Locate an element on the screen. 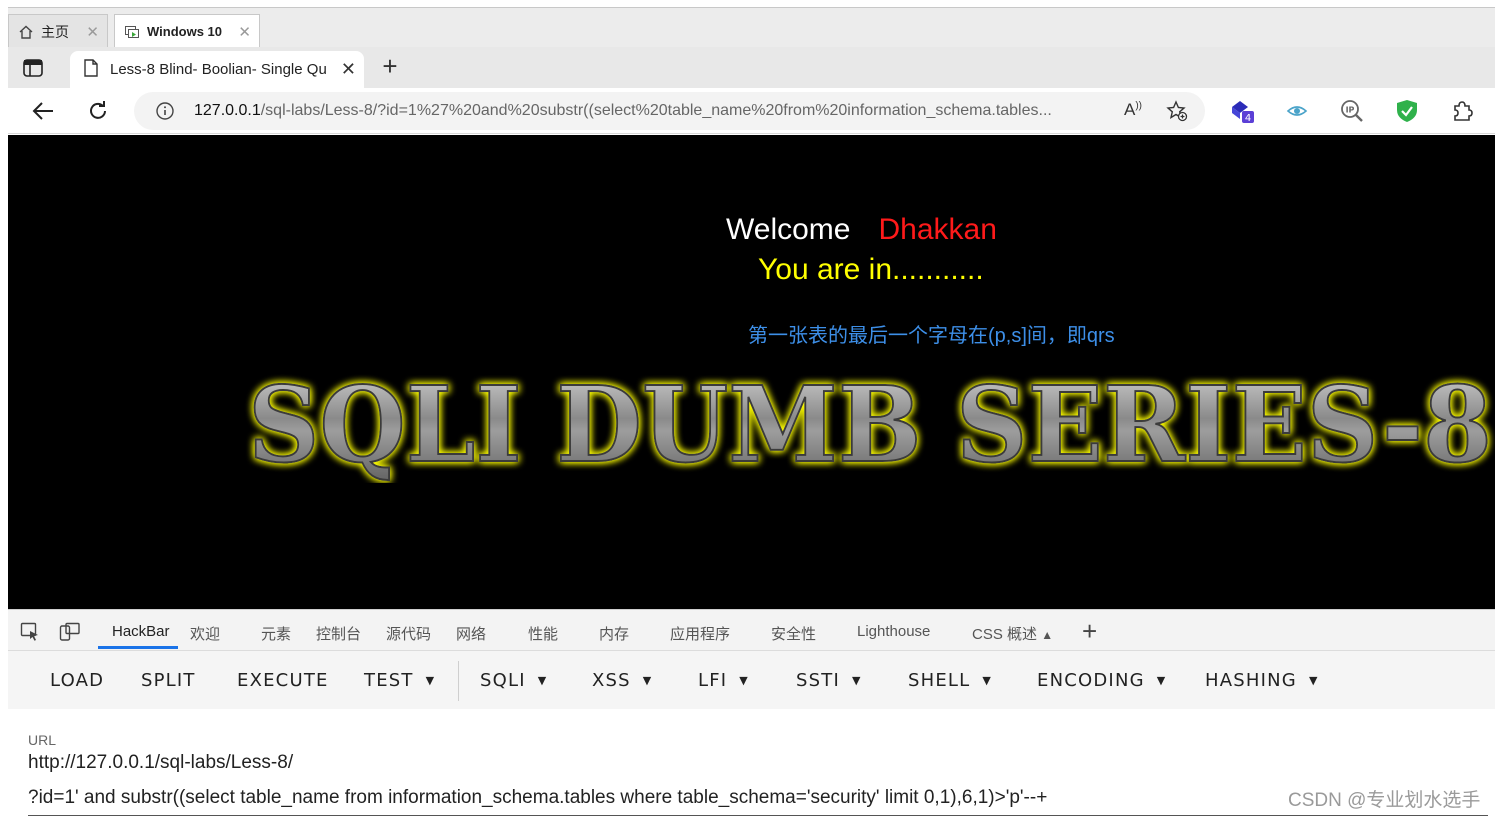 This screenshot has height=817, width=1495. lfi-label: LFI is located at coordinates (713, 680).